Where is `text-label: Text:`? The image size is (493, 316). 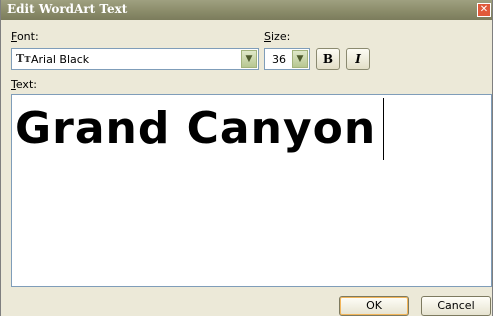 text-label: Text: is located at coordinates (24, 84).